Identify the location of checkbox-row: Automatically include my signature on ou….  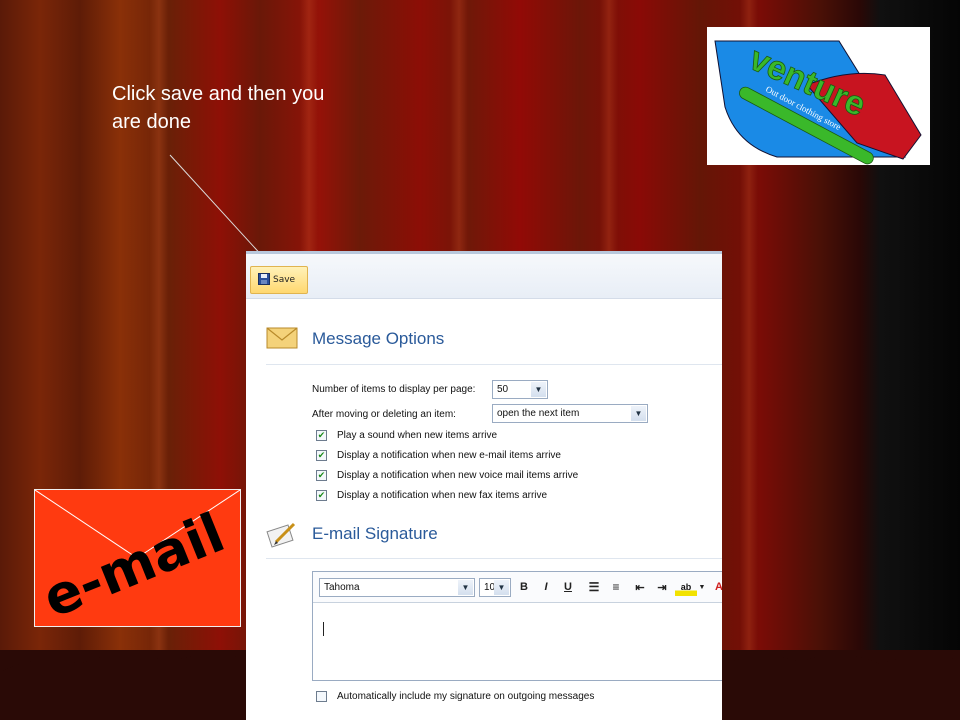
(455, 696).